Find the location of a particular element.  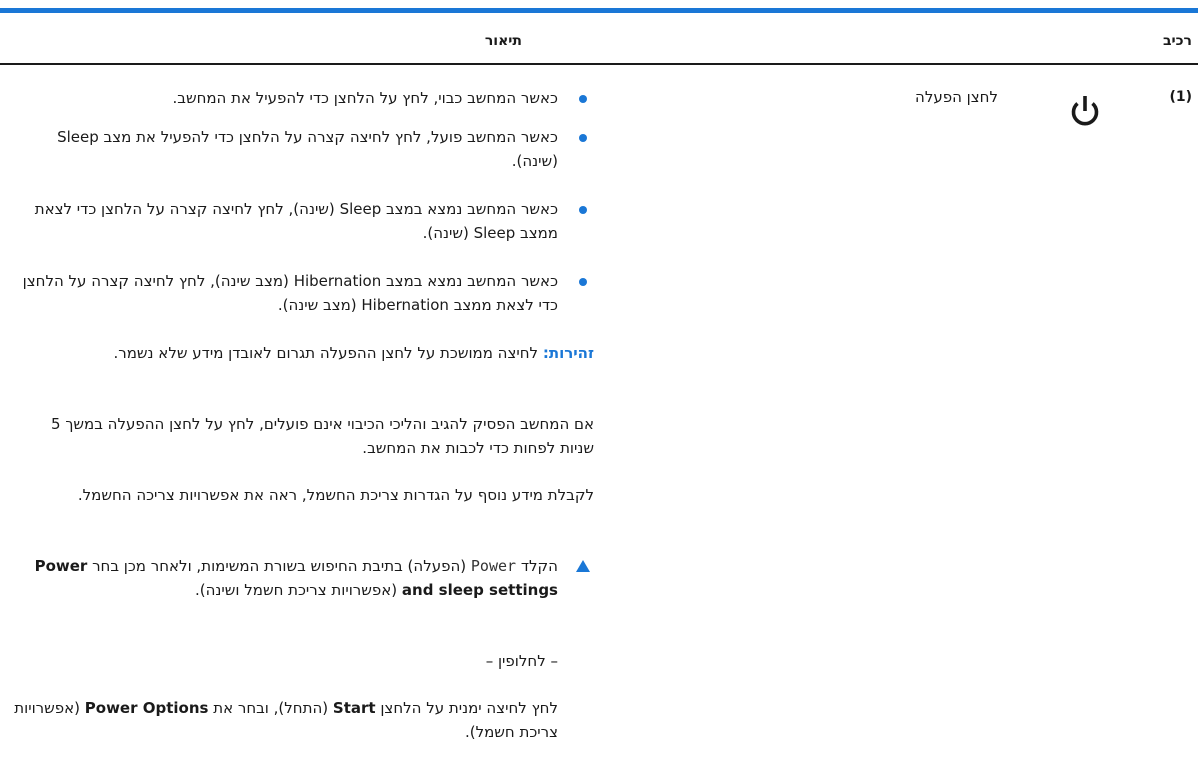

header-rule is located at coordinates (599, 64).